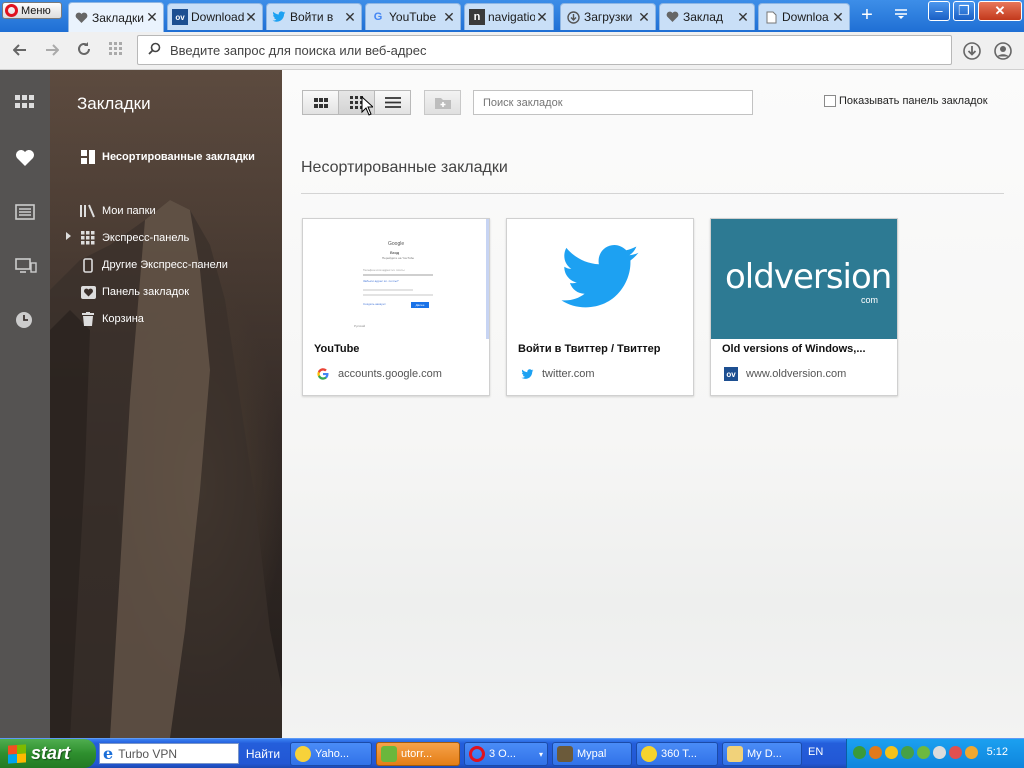  Describe the element at coordinates (123, 319) in the screenshot. I see `sidebar-item-label: Корзина` at that location.